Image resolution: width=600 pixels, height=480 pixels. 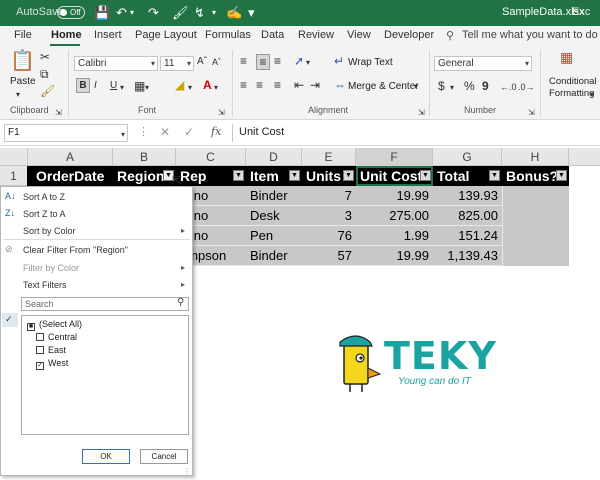 I want to click on font-launcher-icon: ⇲, so click(x=221, y=113).